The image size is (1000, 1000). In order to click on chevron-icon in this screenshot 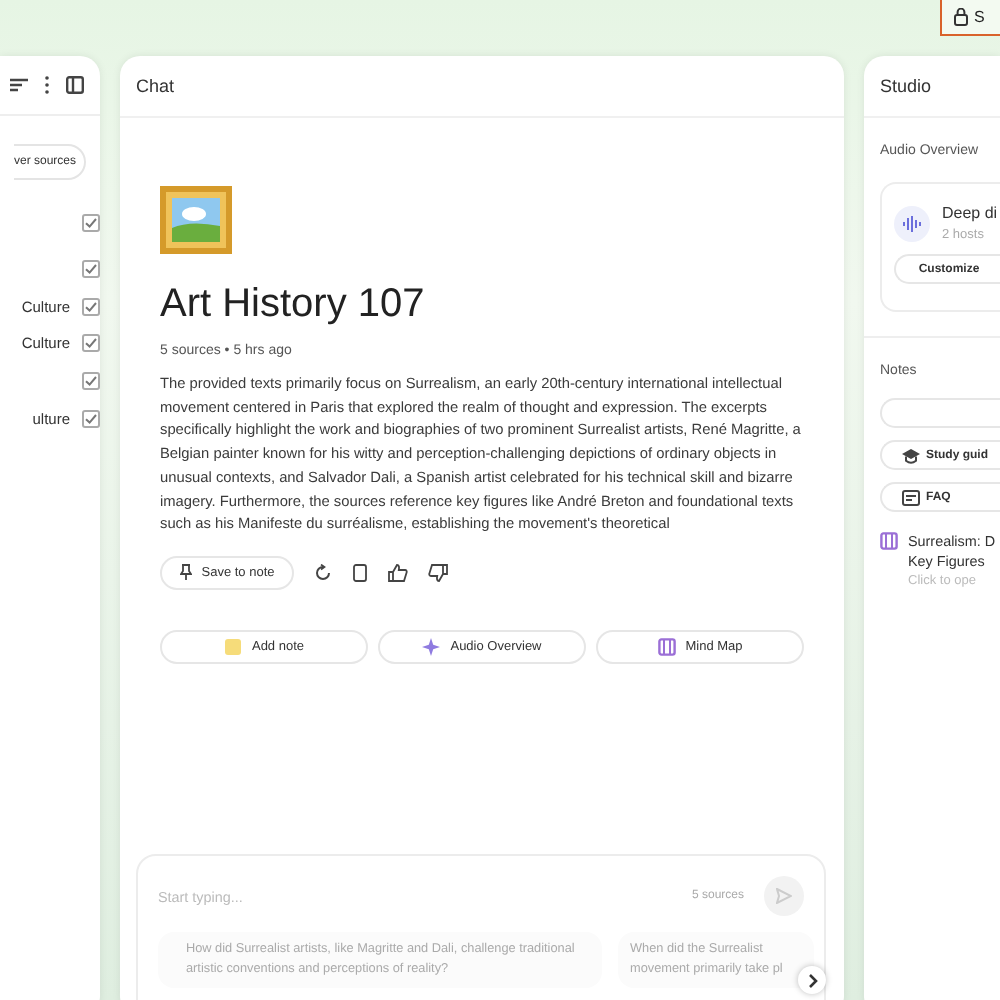, I will do `click(812, 980)`.